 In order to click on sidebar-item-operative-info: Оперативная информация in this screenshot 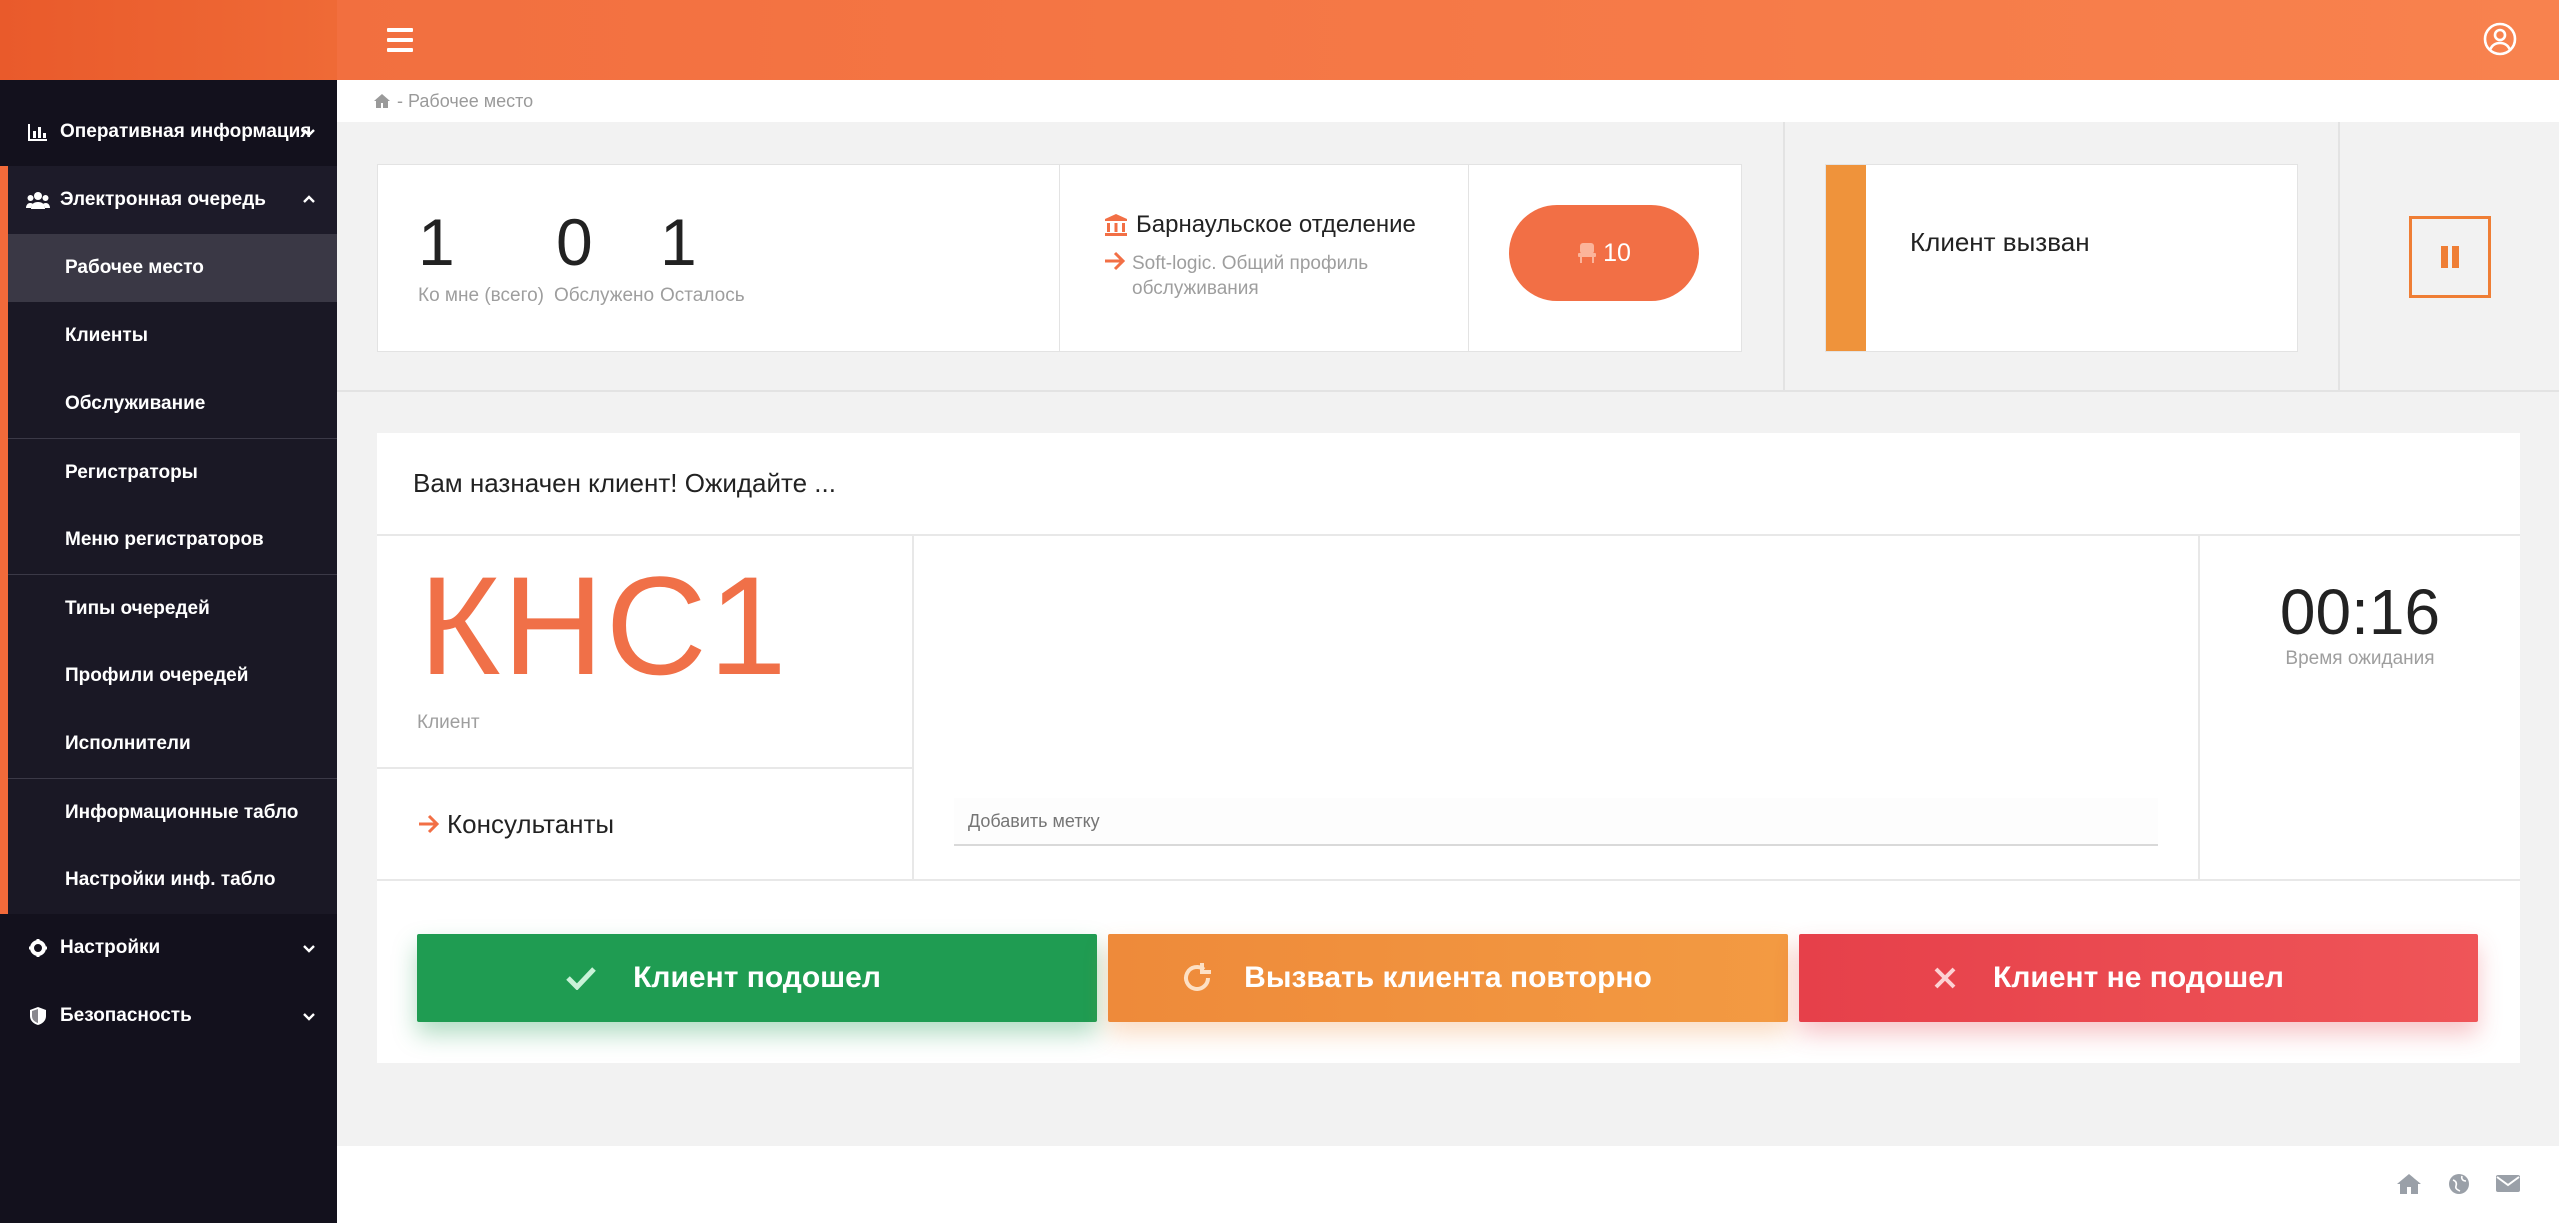, I will do `click(168, 132)`.